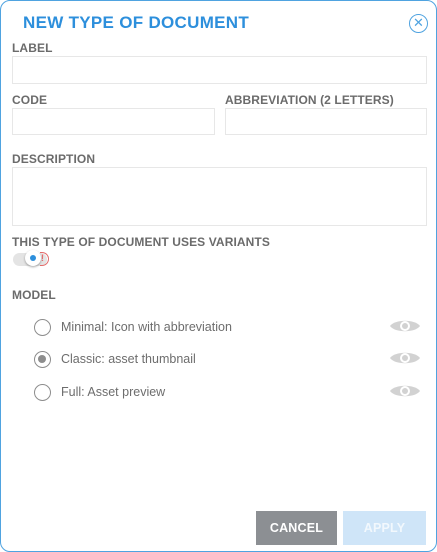 This screenshot has width=437, height=552. What do you see at coordinates (296, 528) in the screenshot?
I see `cancel-button: CANCEL` at bounding box center [296, 528].